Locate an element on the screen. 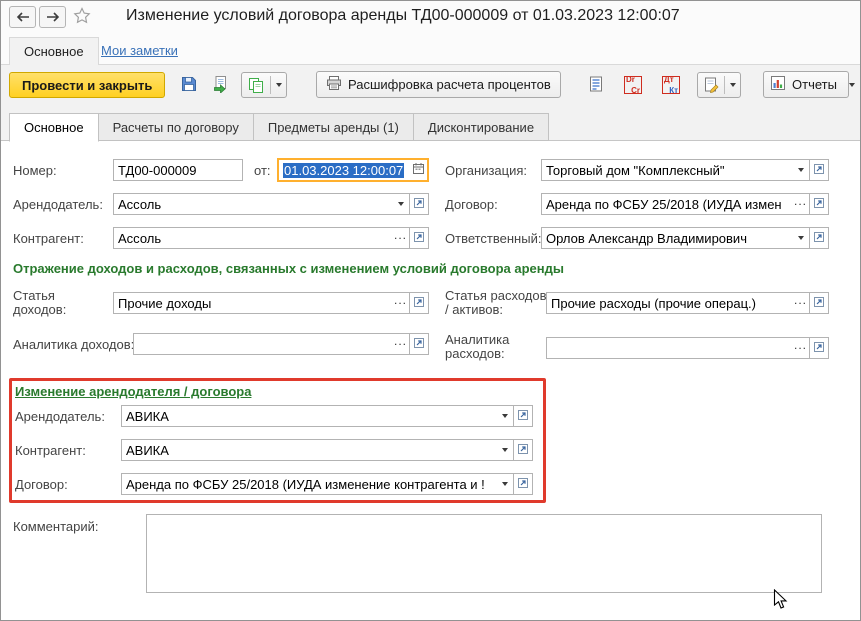 The width and height of the screenshot is (861, 621). drcr-stamp-icon: Dr Cr is located at coordinates (633, 85).